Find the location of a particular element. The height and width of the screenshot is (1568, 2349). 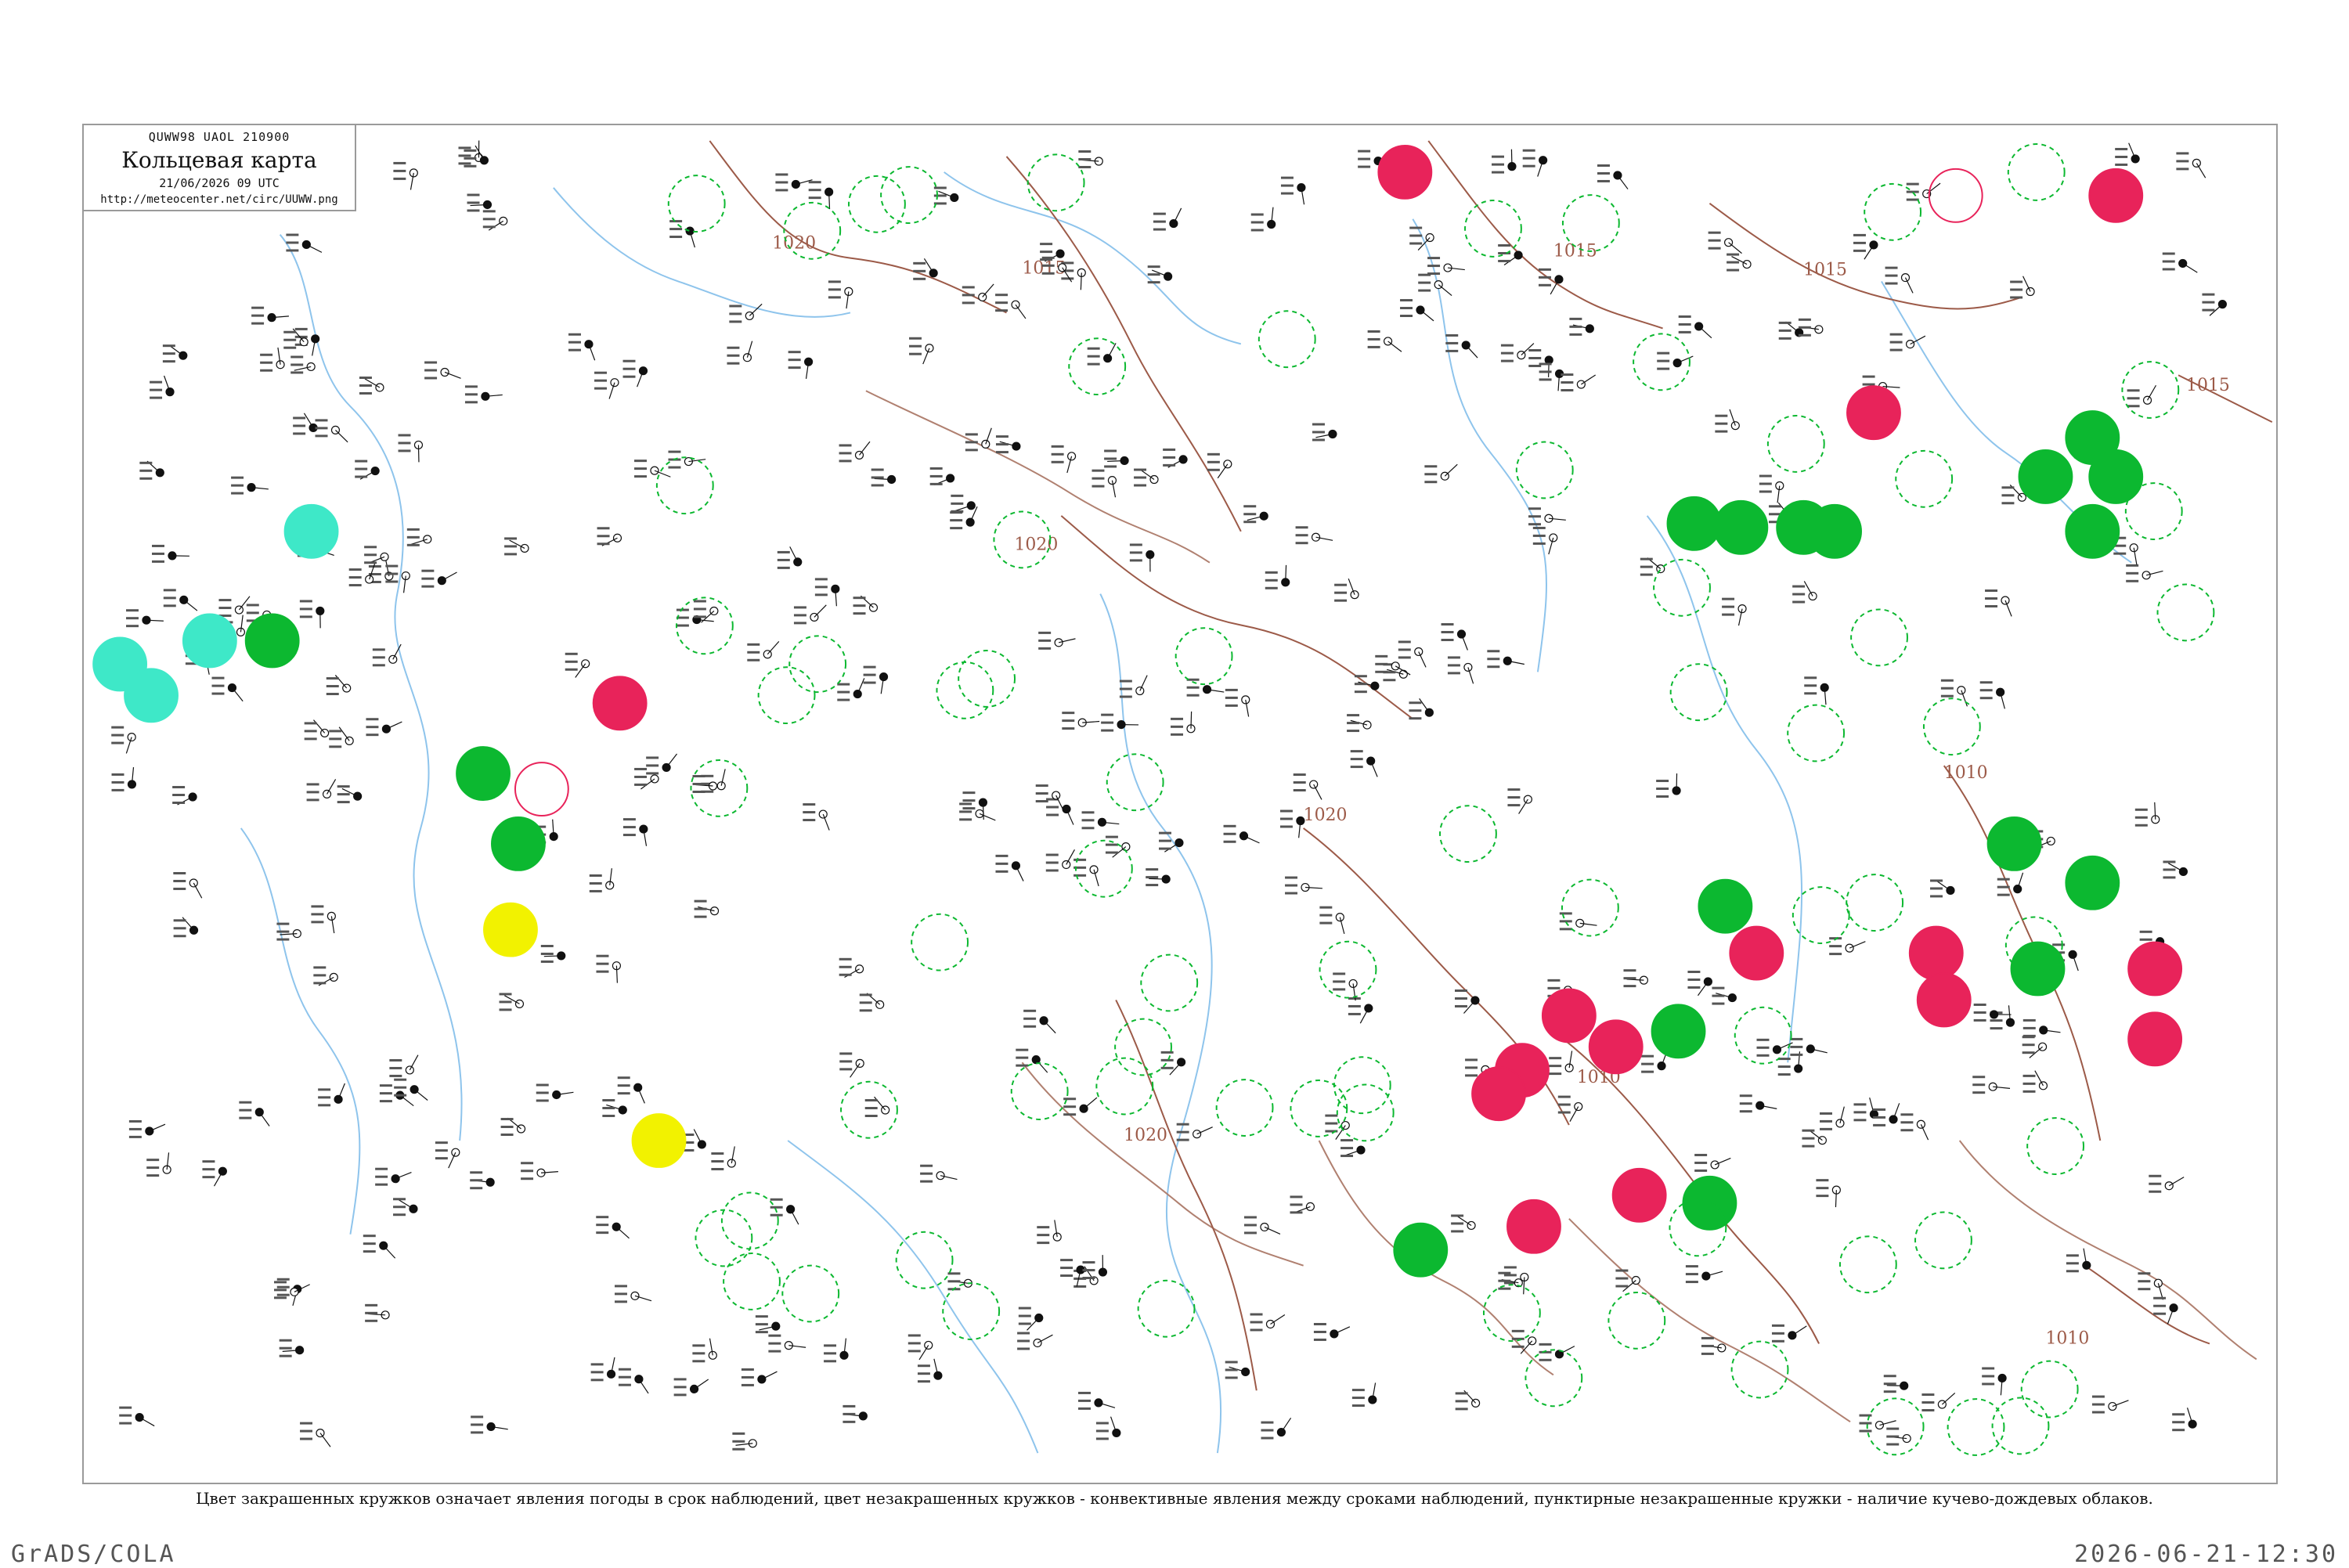

footer-timestamp: 2026-06-21-12:30 is located at coordinates (2206, 1554).